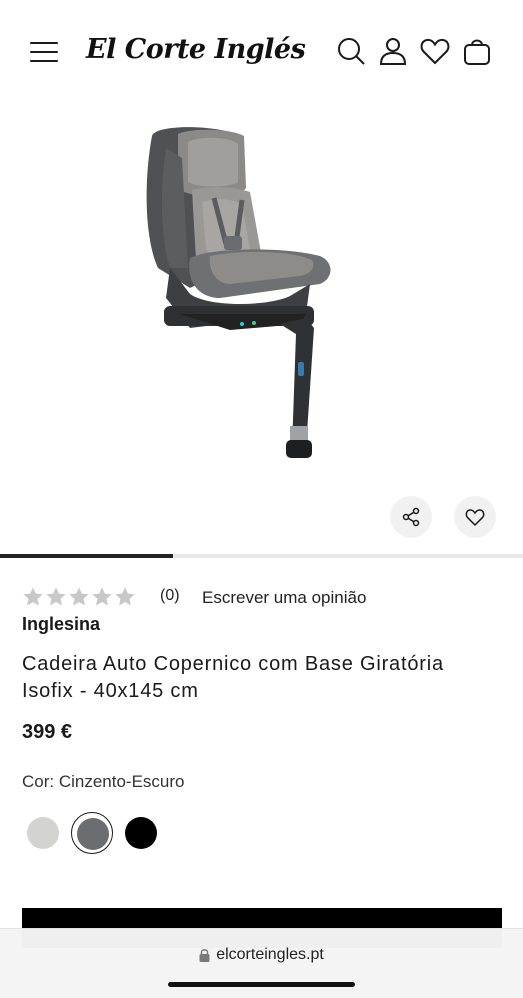  Describe the element at coordinates (284, 598) in the screenshot. I see `write-review-link: Escrever uma opinião` at that location.